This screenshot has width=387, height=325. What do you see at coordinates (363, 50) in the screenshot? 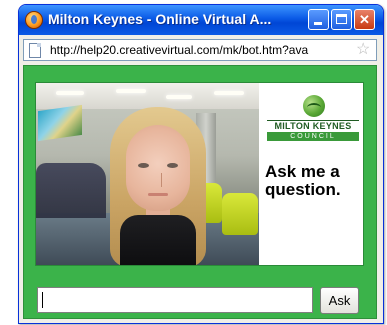
I see `star-icon: ☆` at bounding box center [363, 50].